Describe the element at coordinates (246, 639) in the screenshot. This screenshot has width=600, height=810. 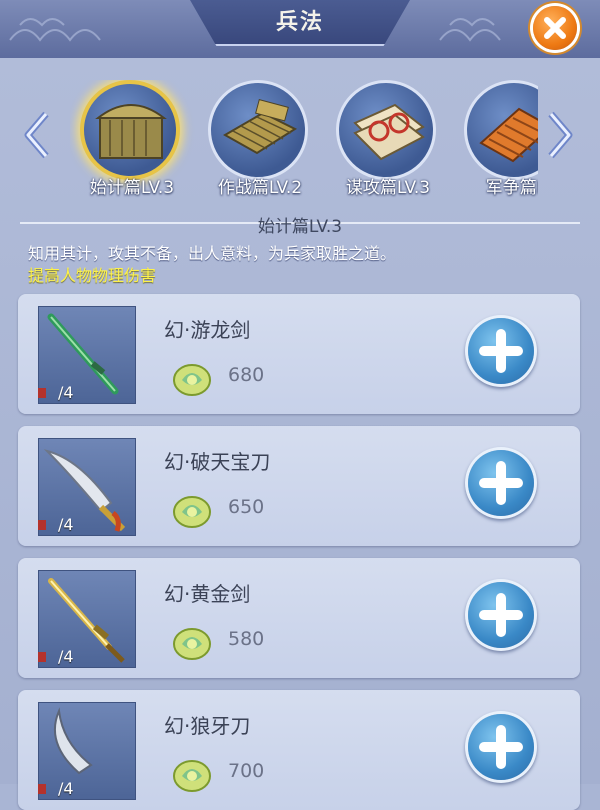
I see `item-cost: 580` at that location.